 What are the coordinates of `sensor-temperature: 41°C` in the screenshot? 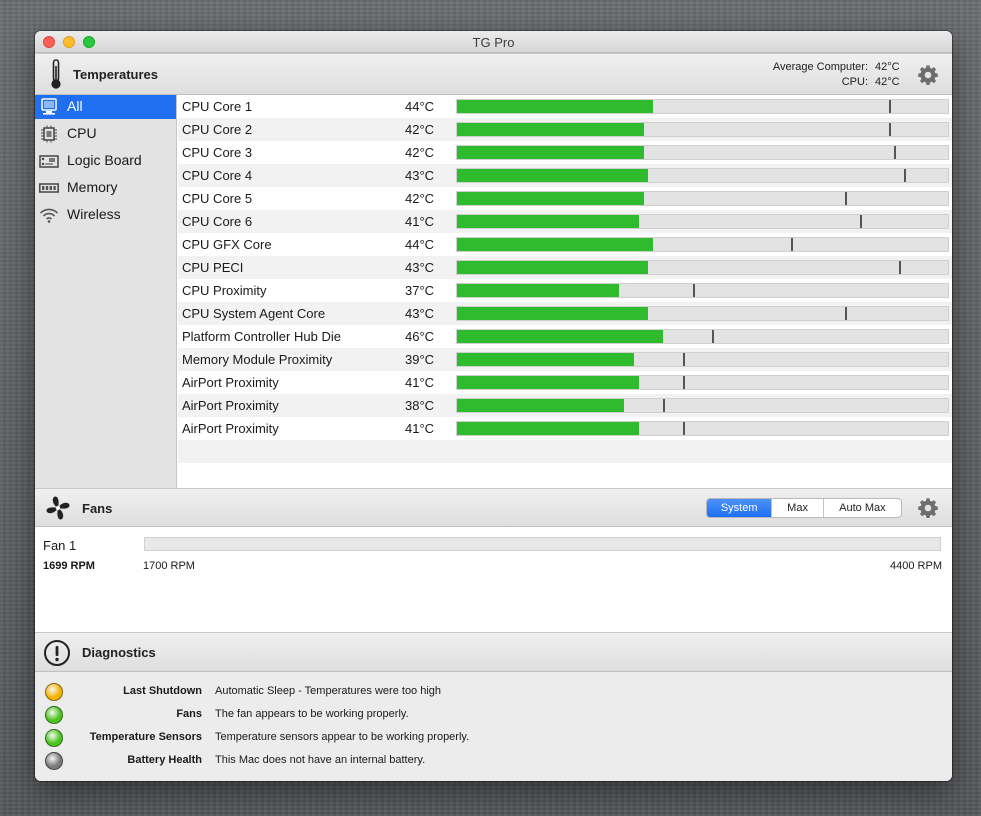 It's located at (420, 382).